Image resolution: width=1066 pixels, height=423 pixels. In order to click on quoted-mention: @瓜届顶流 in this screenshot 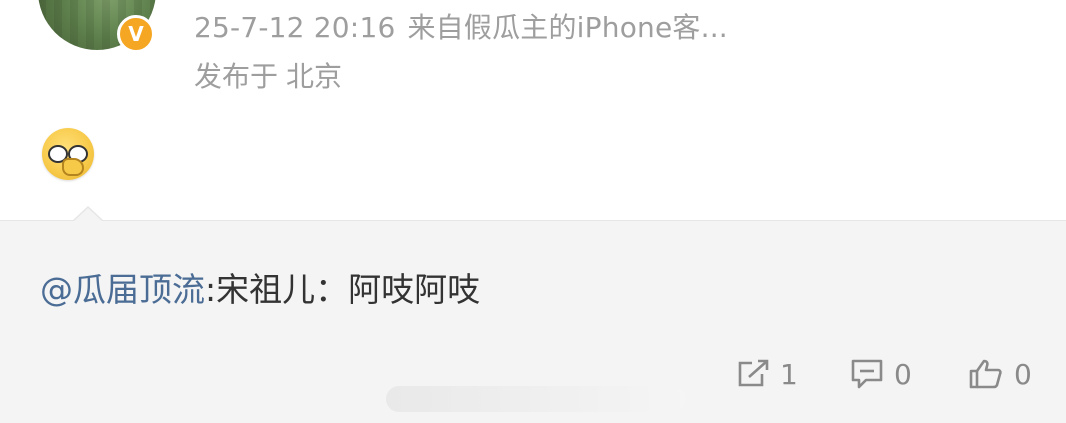, I will do `click(122, 289)`.